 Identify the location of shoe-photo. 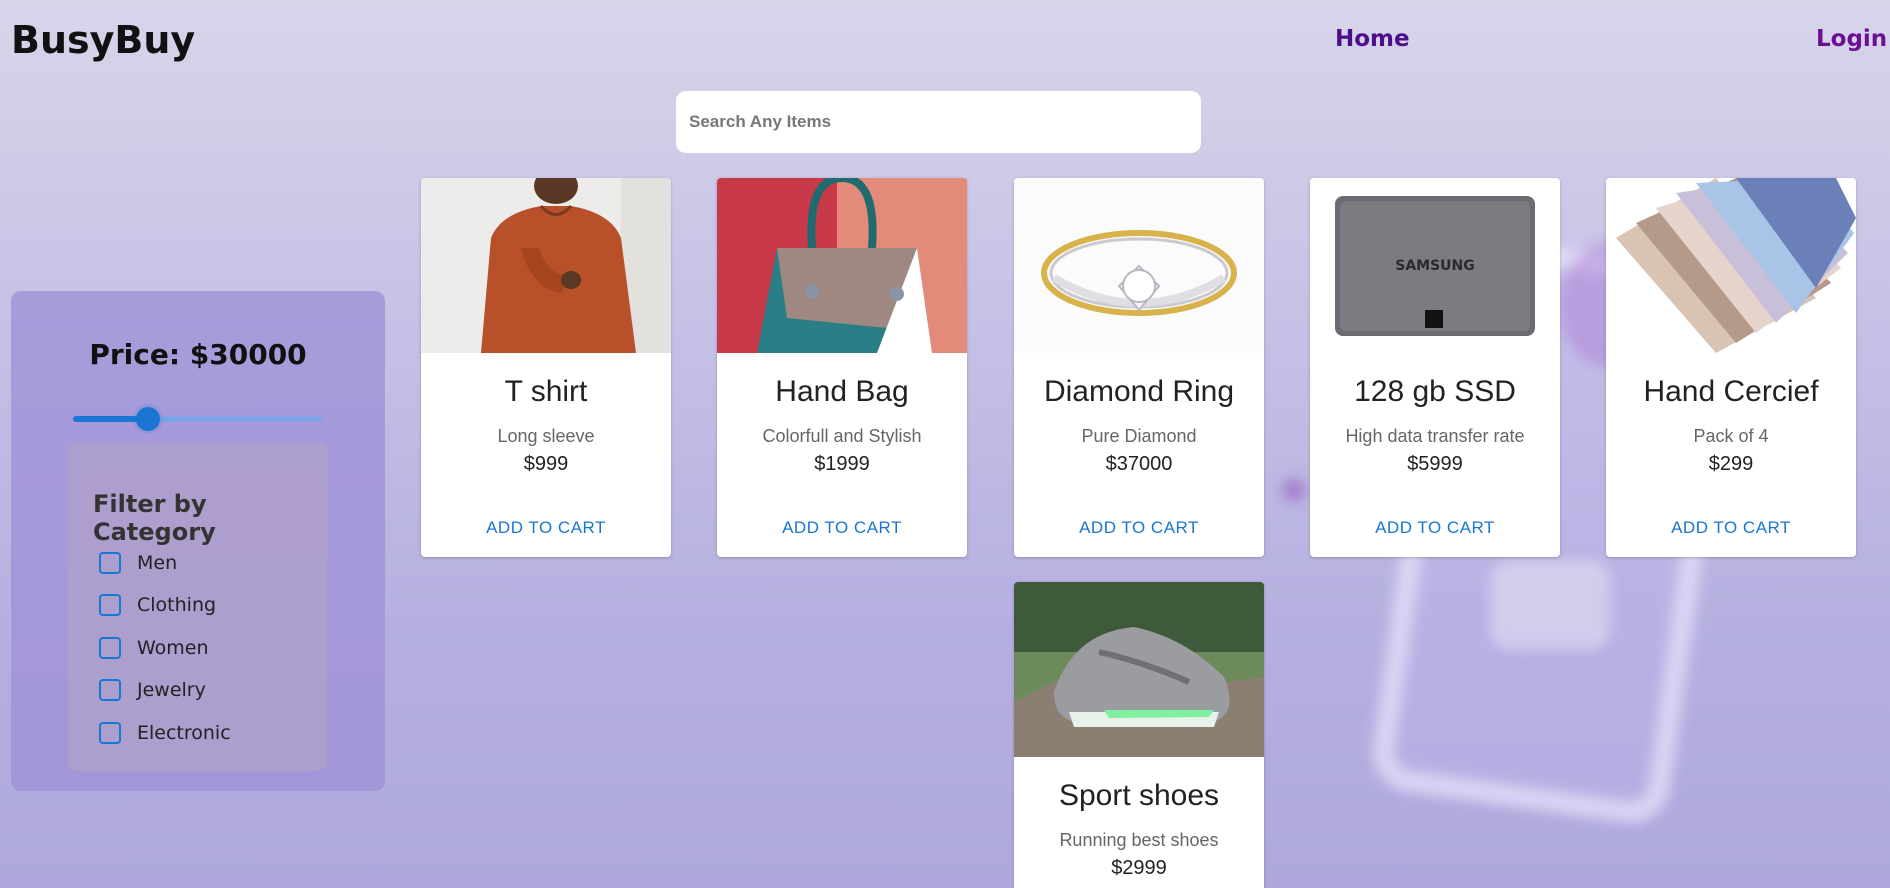
(1139, 669).